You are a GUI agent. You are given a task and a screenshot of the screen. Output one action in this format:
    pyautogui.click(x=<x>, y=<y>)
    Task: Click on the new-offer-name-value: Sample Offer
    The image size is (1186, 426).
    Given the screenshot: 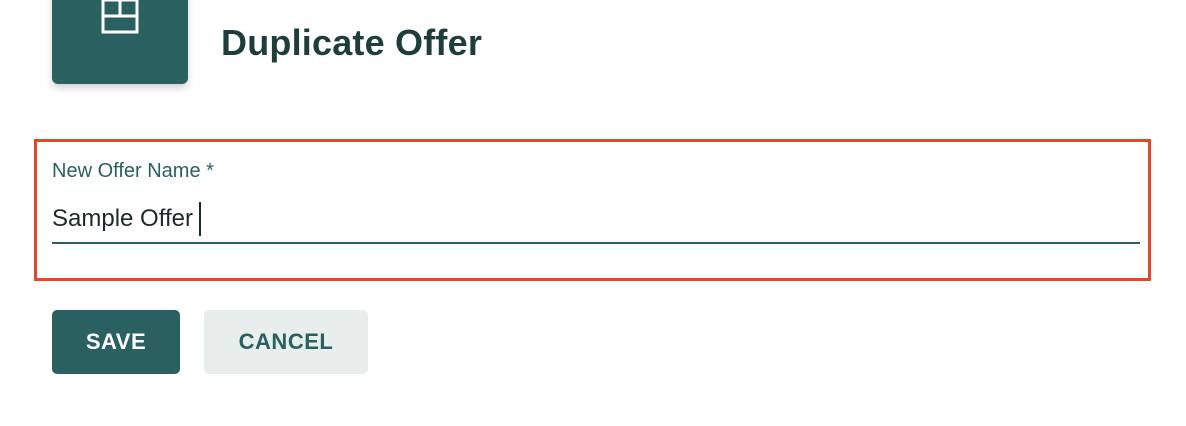 What is the action you would take?
    pyautogui.click(x=122, y=218)
    